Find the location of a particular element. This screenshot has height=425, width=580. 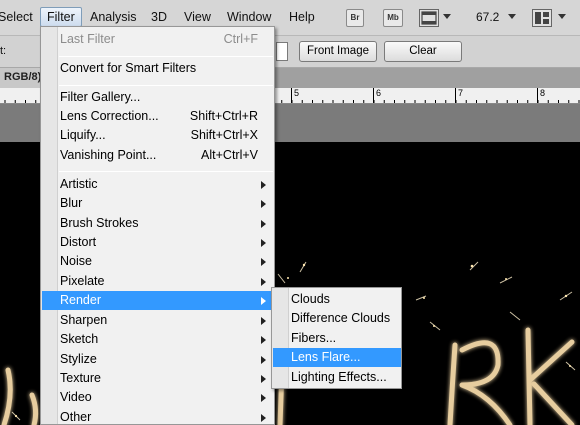

chevron-down-icon is located at coordinates (447, 16).